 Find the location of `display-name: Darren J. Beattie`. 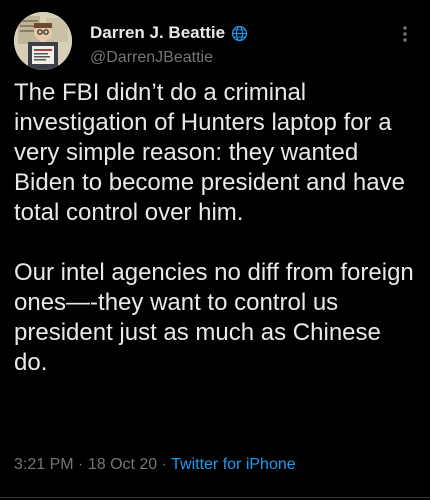

display-name: Darren J. Beattie is located at coordinates (157, 33).